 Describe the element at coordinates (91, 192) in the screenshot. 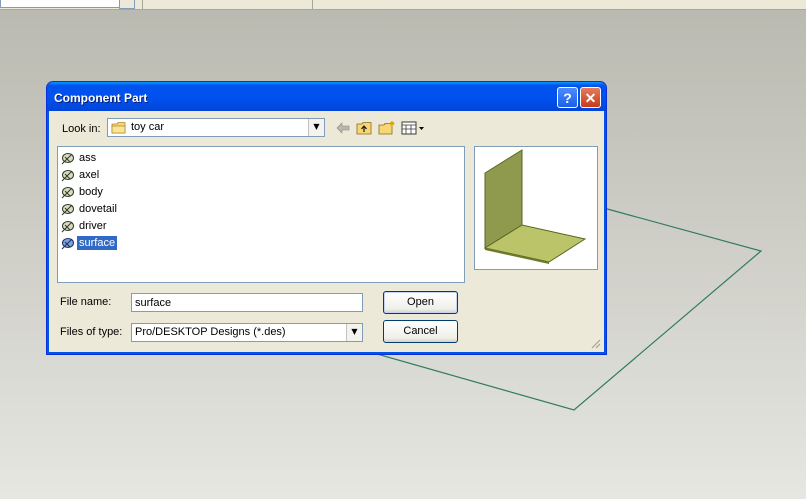

I see `file-name-label: body` at that location.